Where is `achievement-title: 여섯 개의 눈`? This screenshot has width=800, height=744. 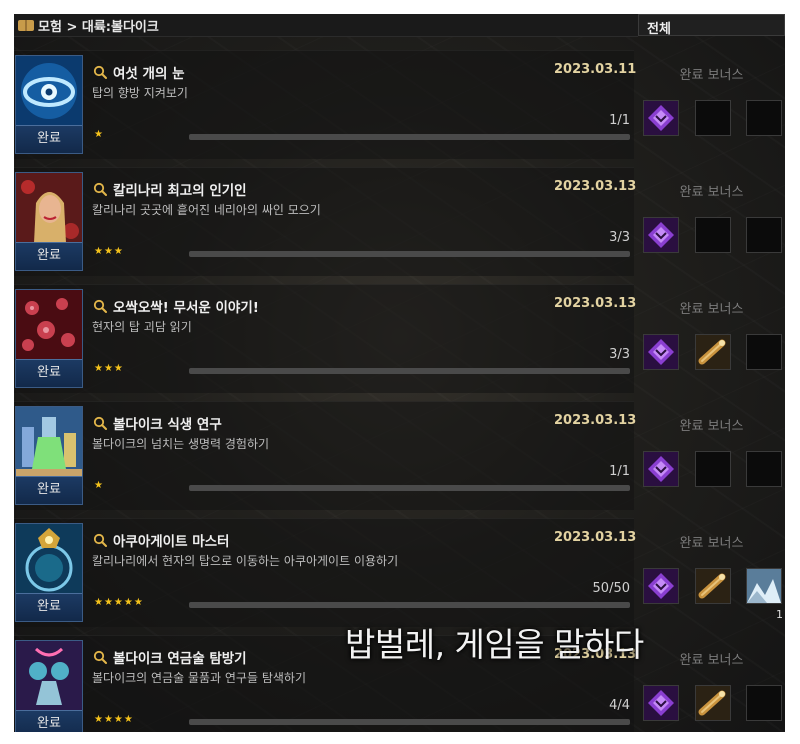
achievement-title: 여섯 개의 눈 is located at coordinates (139, 72).